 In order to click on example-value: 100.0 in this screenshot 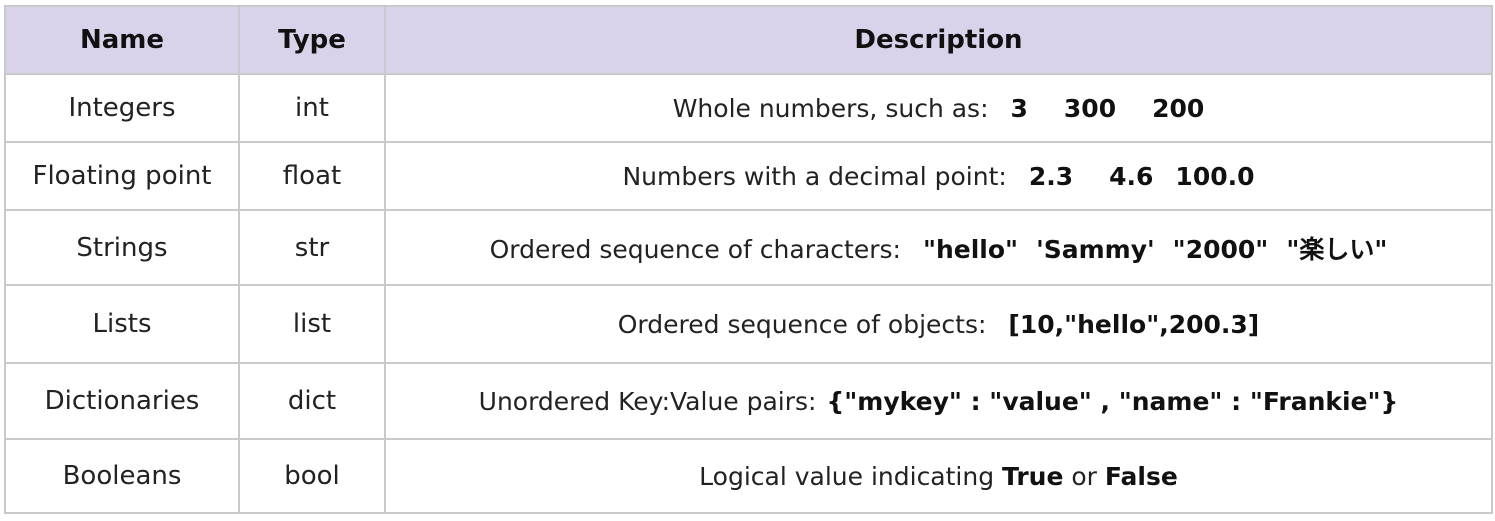, I will do `click(1215, 176)`.